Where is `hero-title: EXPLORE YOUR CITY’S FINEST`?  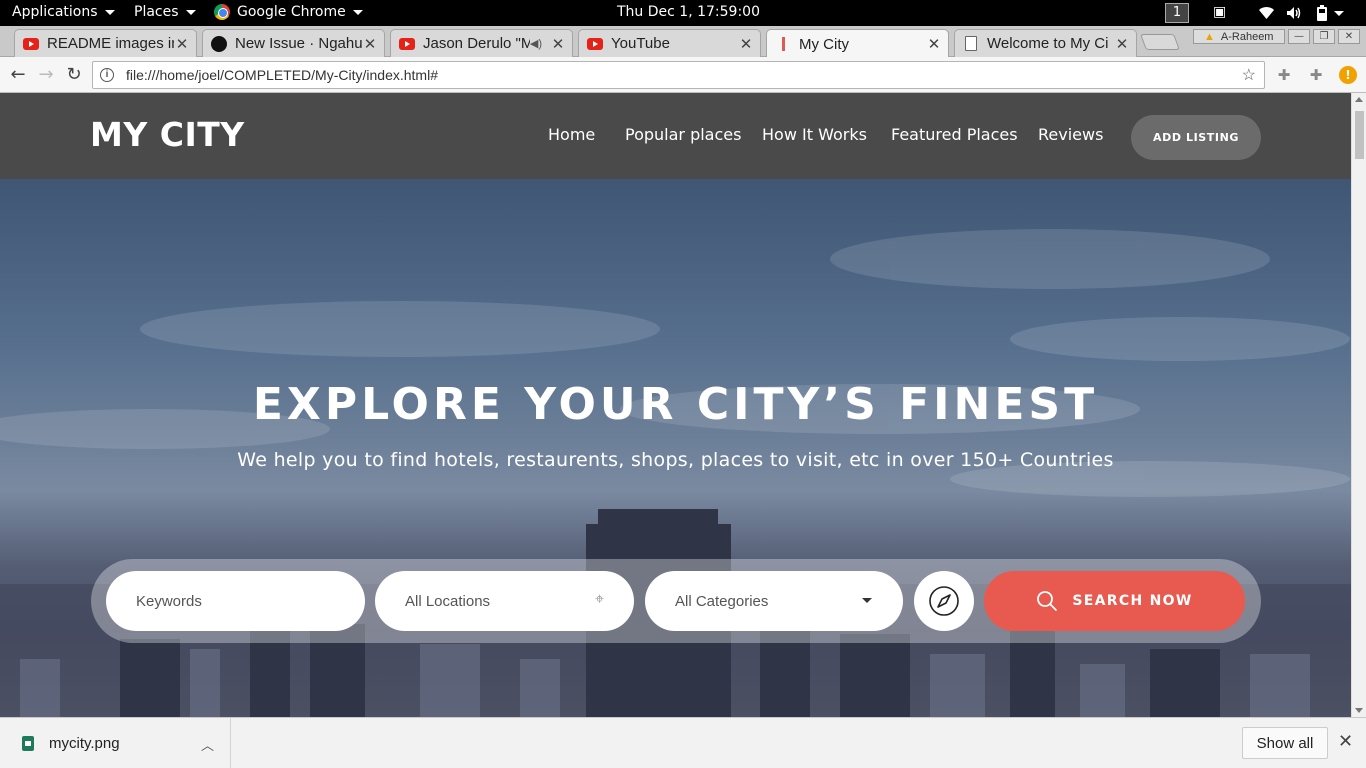
hero-title: EXPLORE YOUR CITY’S FINEST is located at coordinates (675, 404).